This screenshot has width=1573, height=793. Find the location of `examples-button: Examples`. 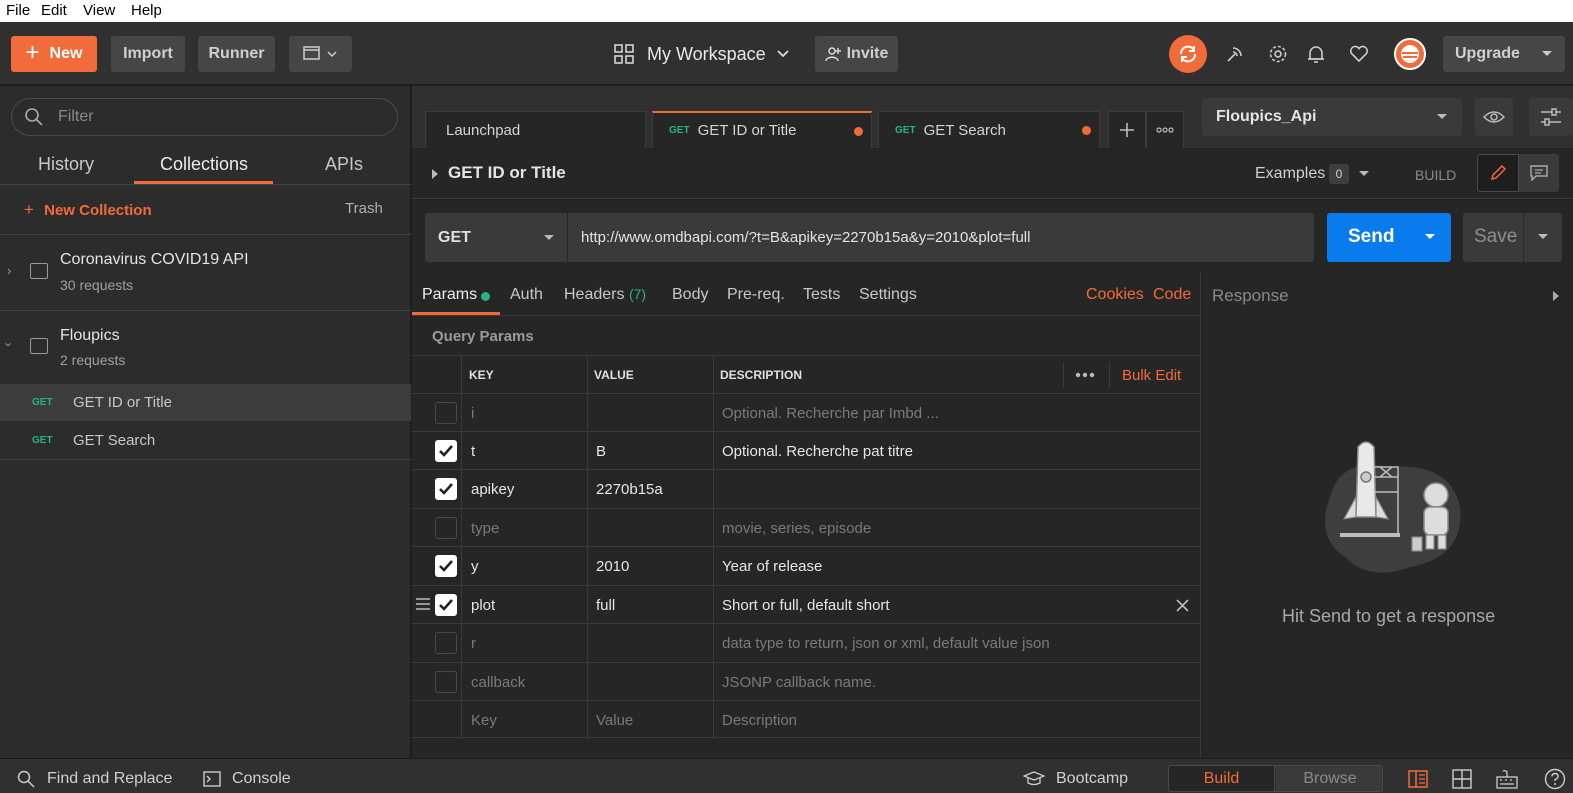

examples-button: Examples is located at coordinates (1290, 174).